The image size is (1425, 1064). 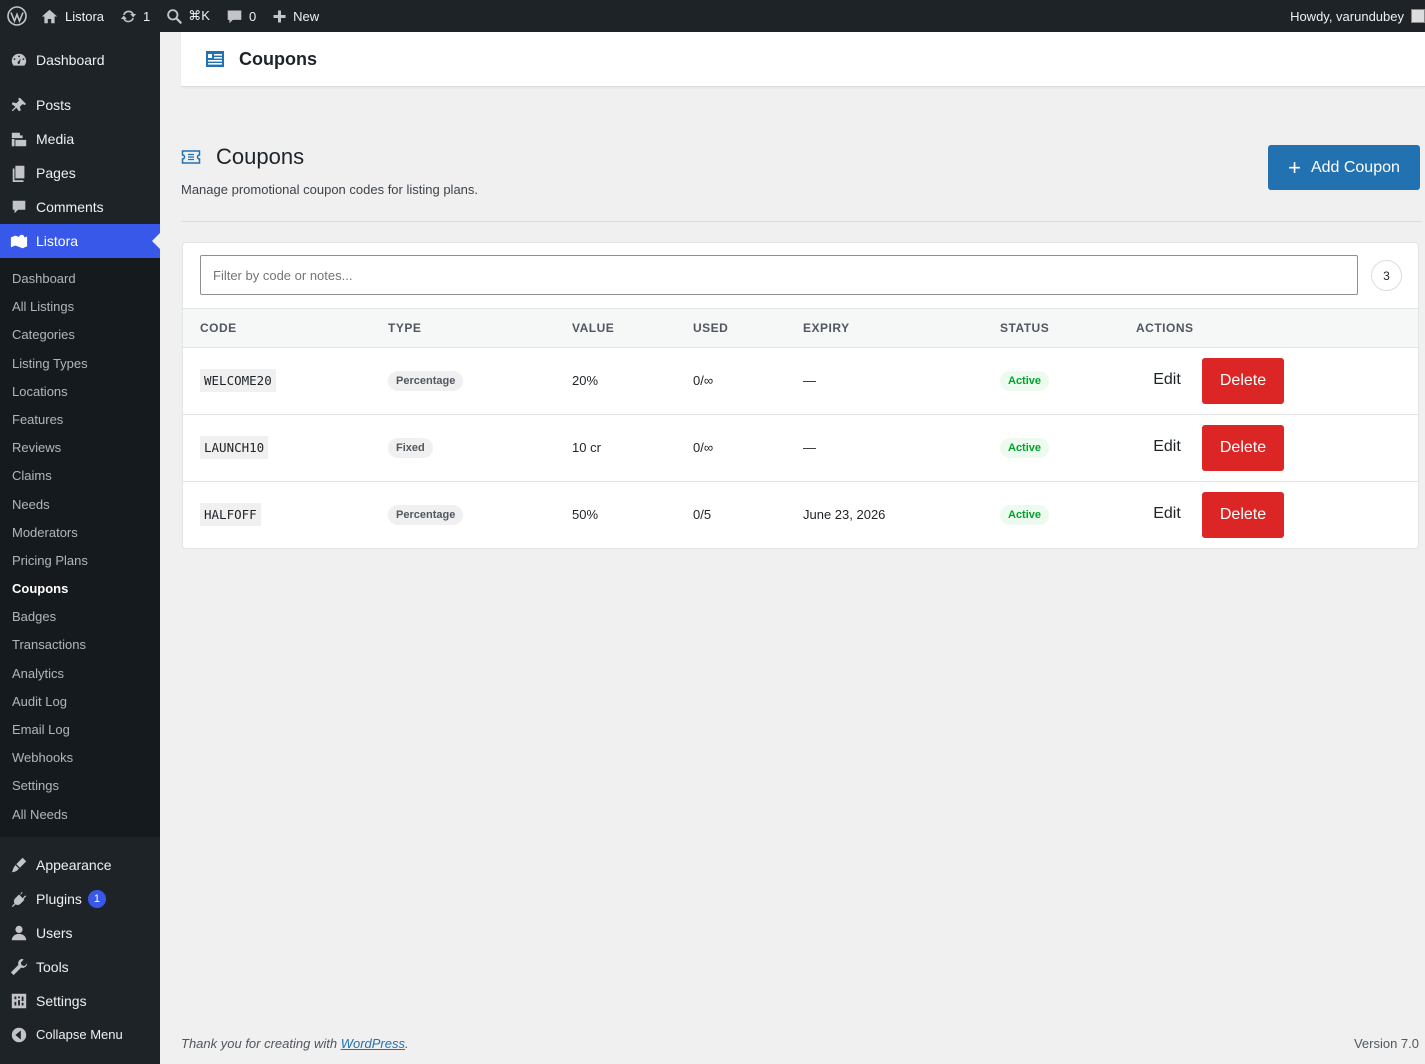 I want to click on plugins-update-badge: 1, so click(x=96, y=898).